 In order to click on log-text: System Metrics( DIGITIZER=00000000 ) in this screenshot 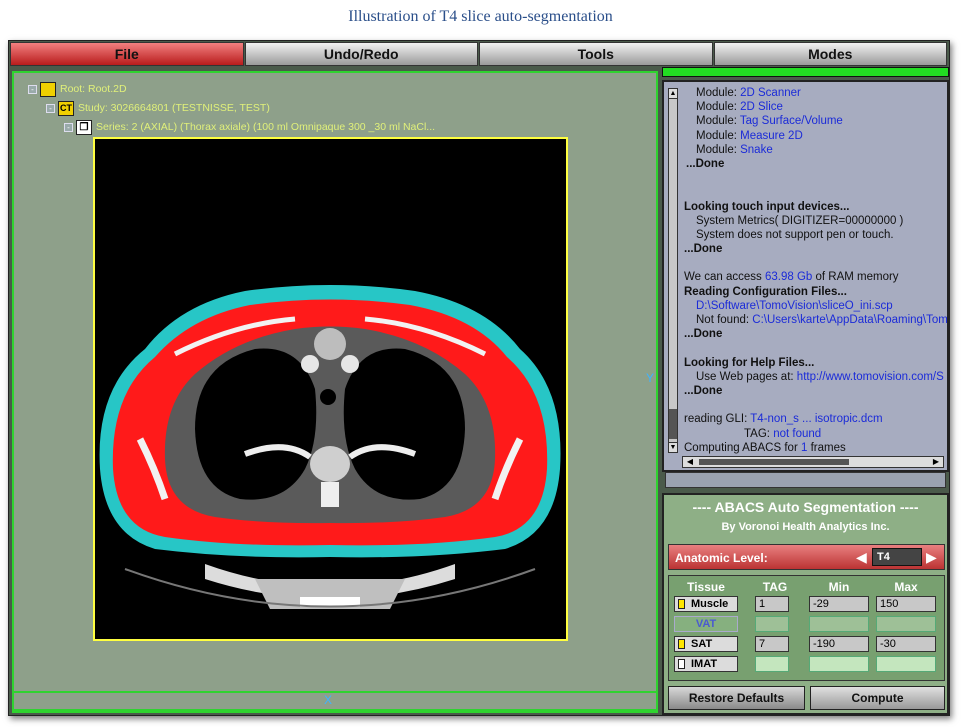, I will do `click(800, 220)`.